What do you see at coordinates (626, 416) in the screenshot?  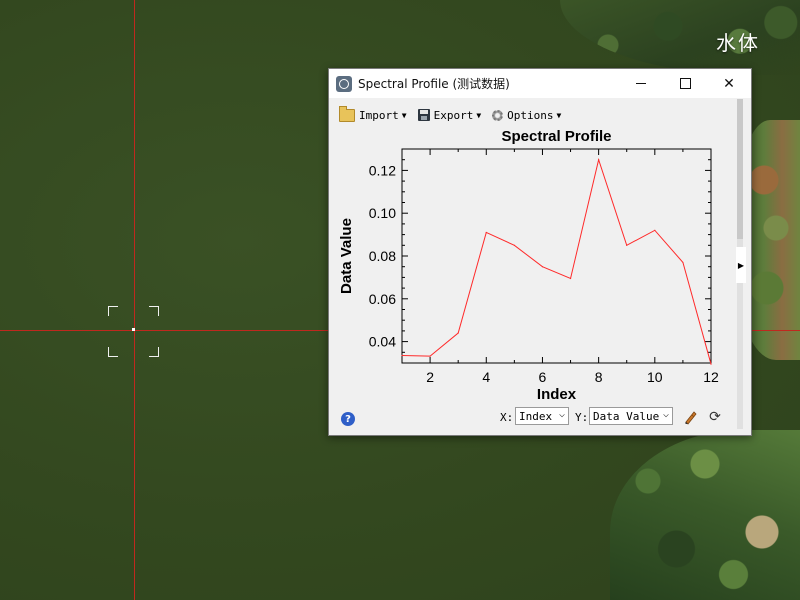 I see `y-axis-select-value: Data Value` at bounding box center [626, 416].